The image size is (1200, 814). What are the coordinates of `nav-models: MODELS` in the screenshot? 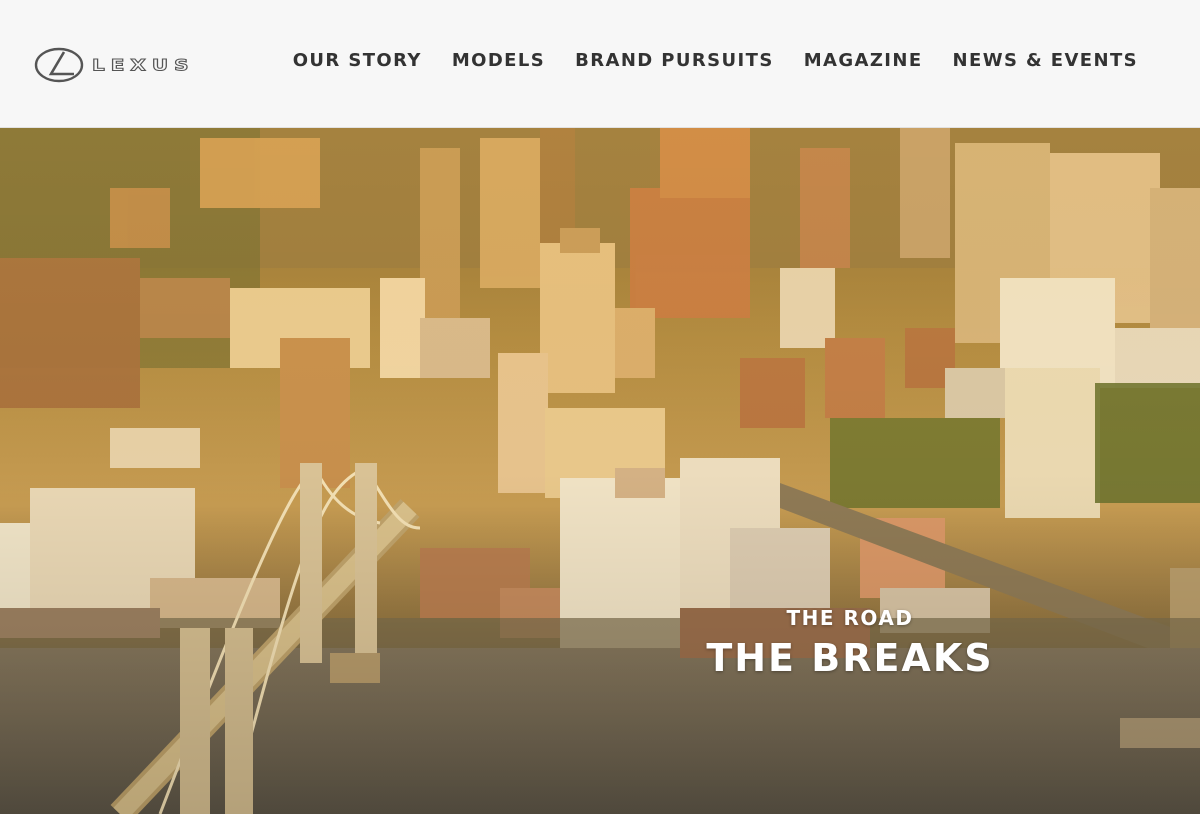 It's located at (498, 60).